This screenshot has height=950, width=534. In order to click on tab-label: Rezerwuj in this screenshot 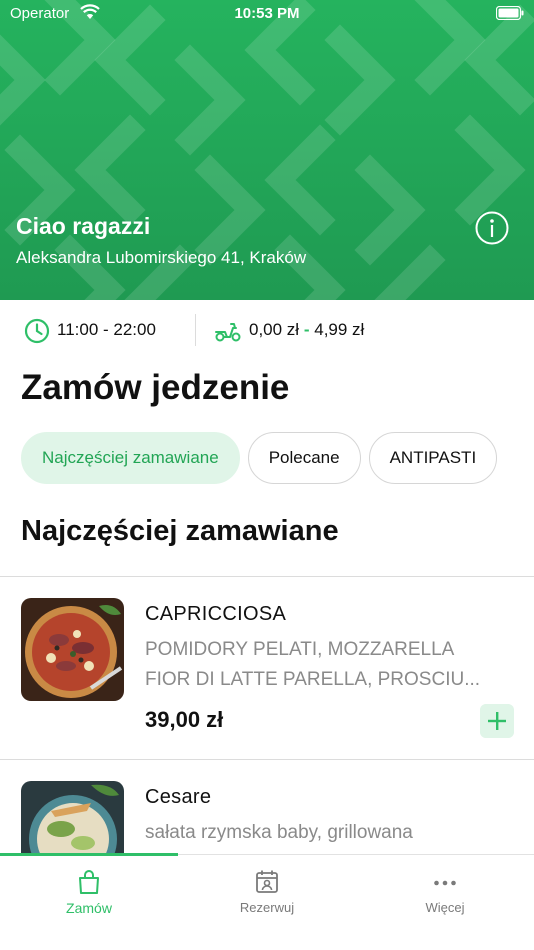, I will do `click(267, 907)`.